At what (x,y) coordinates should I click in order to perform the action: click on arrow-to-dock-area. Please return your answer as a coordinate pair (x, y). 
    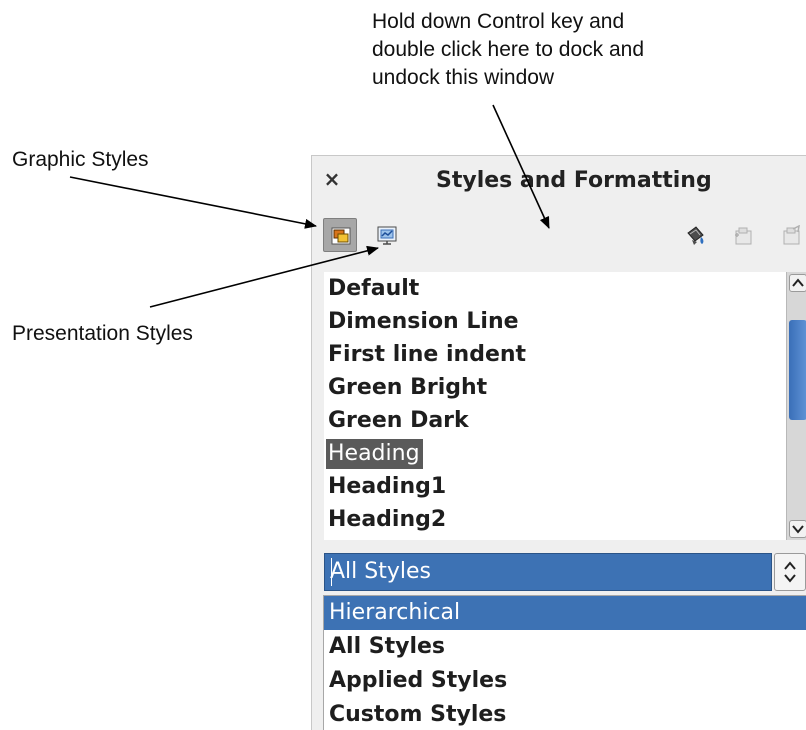
    Looking at the image, I should click on (521, 166).